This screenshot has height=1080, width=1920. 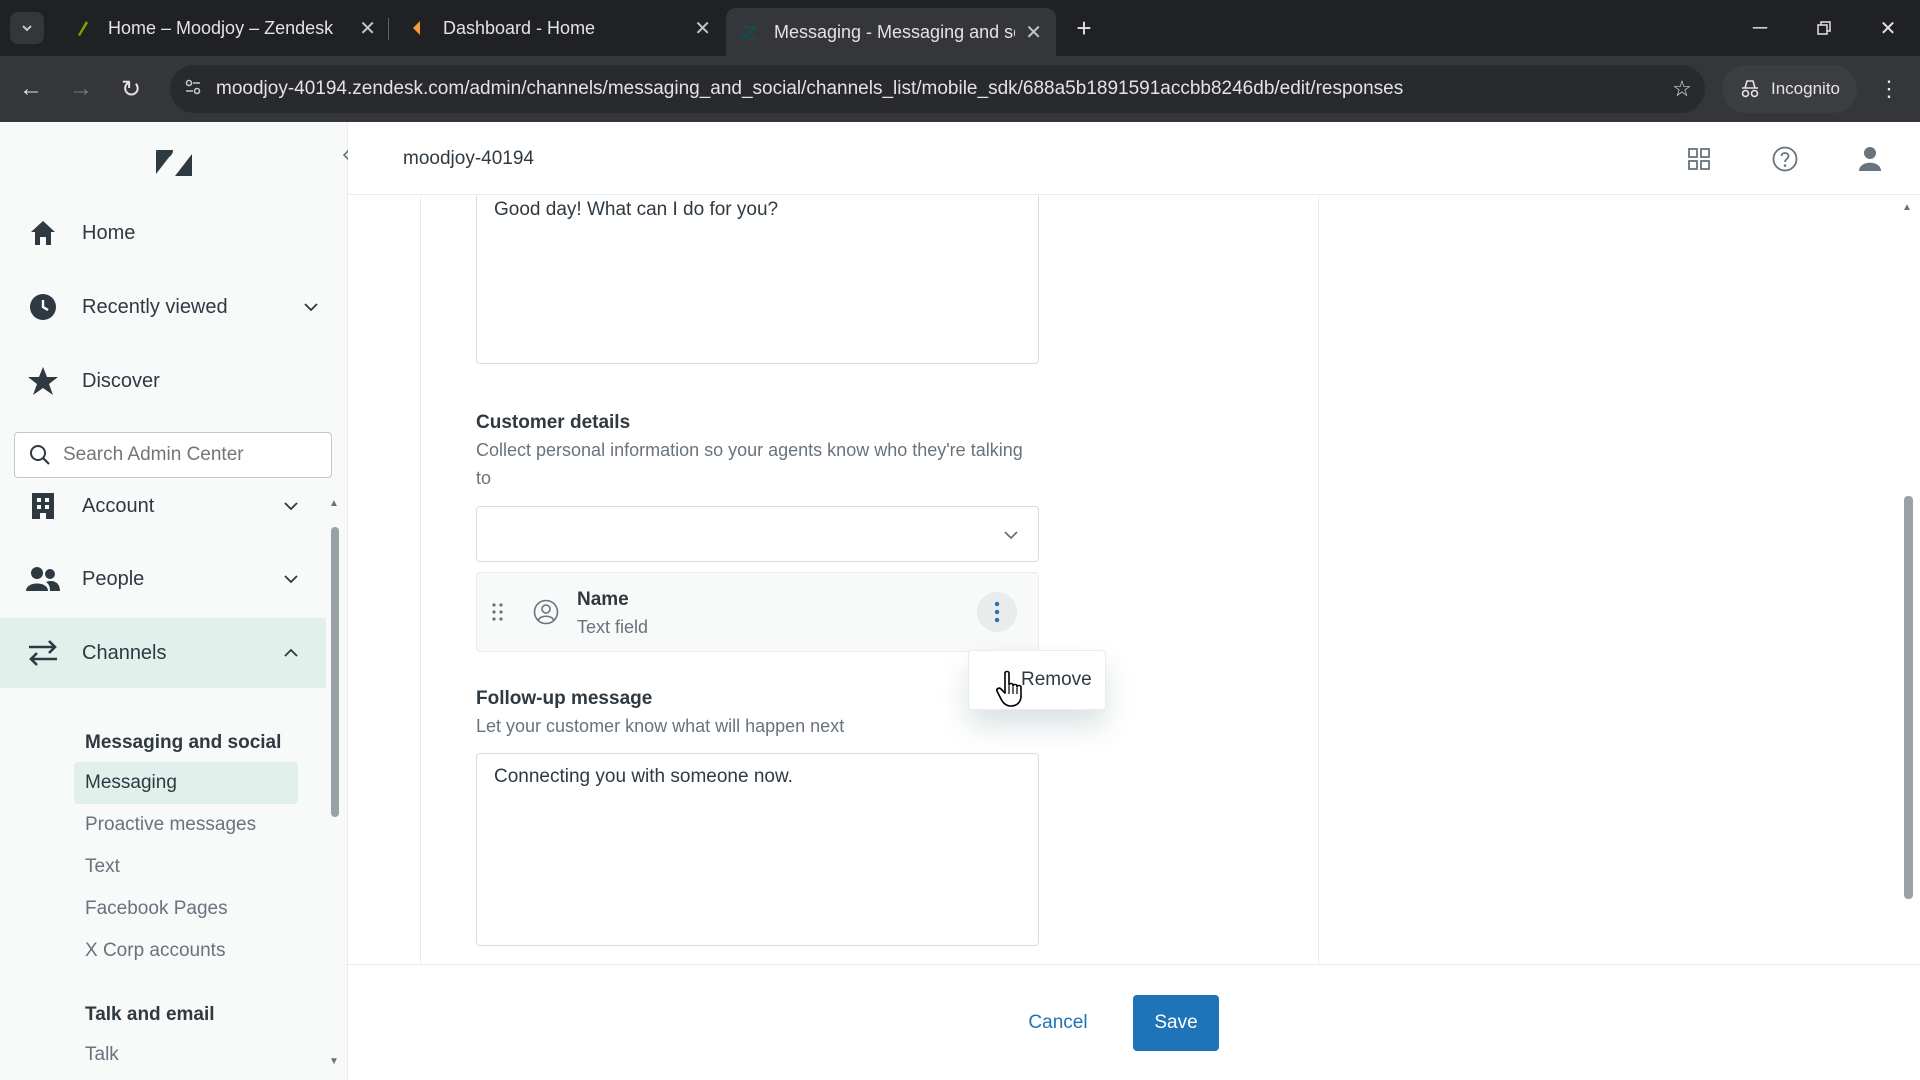 I want to click on remove-menu-item: Remove, so click(x=1037, y=680).